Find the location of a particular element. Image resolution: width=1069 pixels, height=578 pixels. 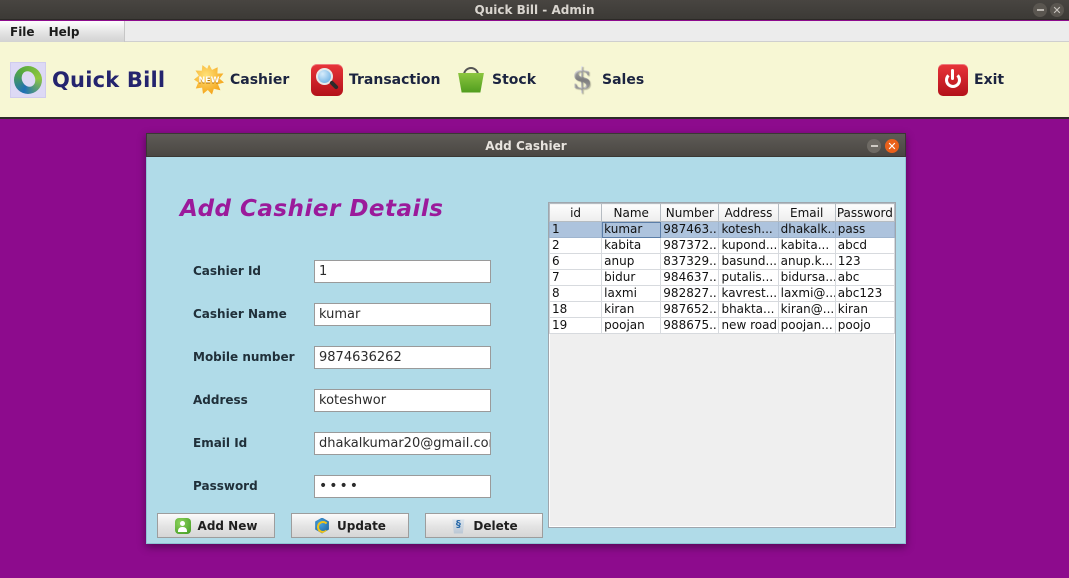

table-cell: bidur is located at coordinates (631, 277).